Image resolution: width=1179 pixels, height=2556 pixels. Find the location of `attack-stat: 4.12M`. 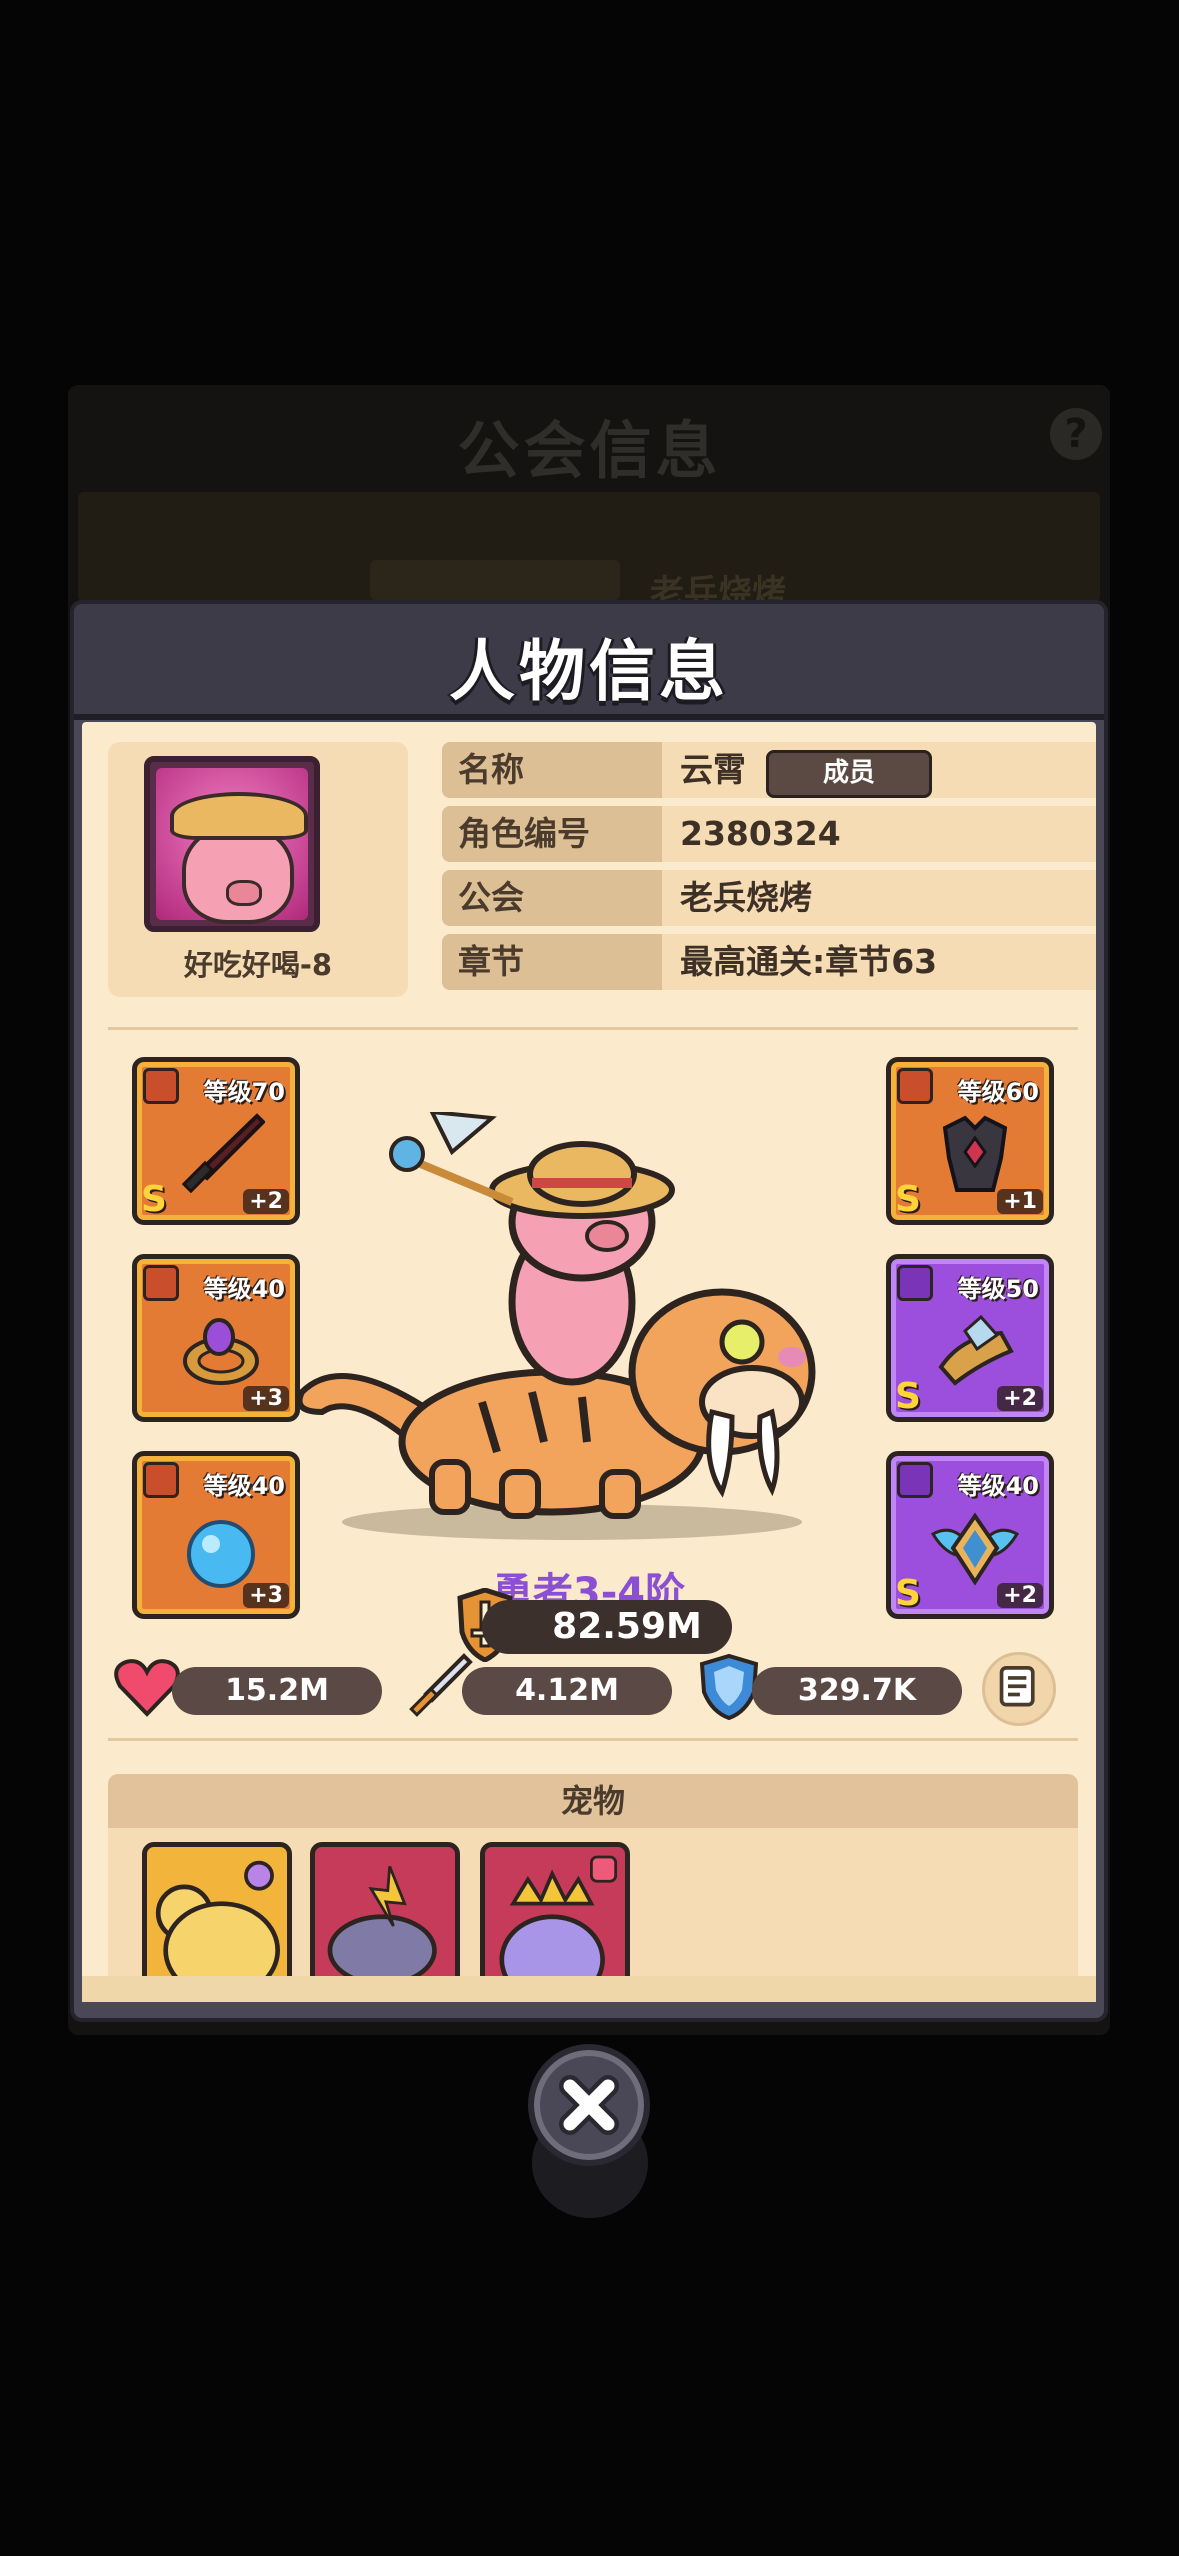

attack-stat: 4.12M is located at coordinates (567, 1691).